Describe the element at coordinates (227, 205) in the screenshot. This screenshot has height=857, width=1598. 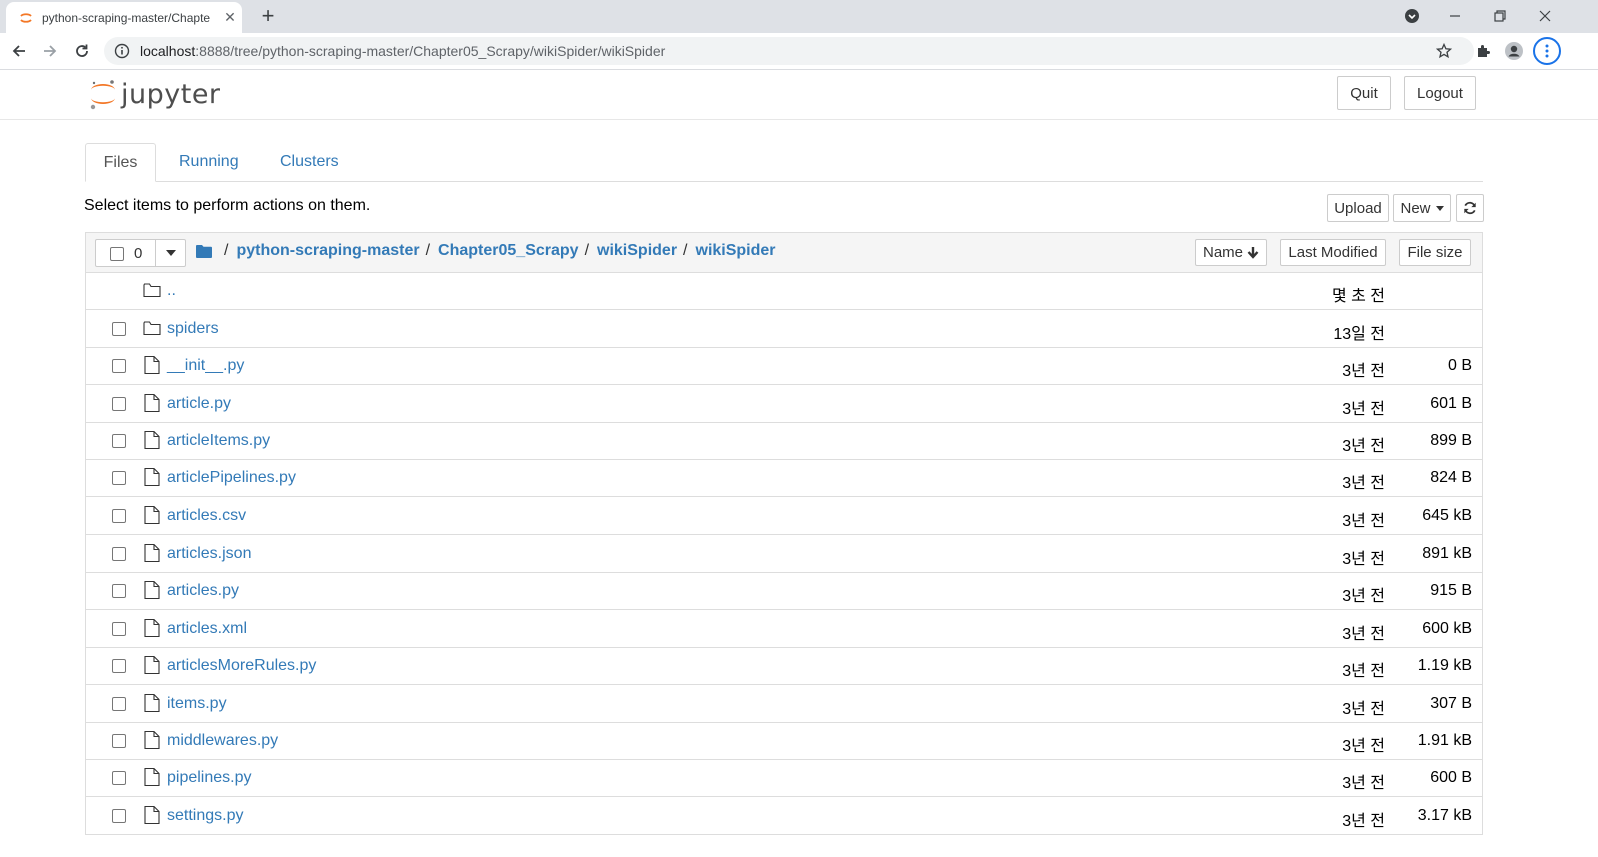
I see `instructions-text: Select items to perform actions on them.` at that location.